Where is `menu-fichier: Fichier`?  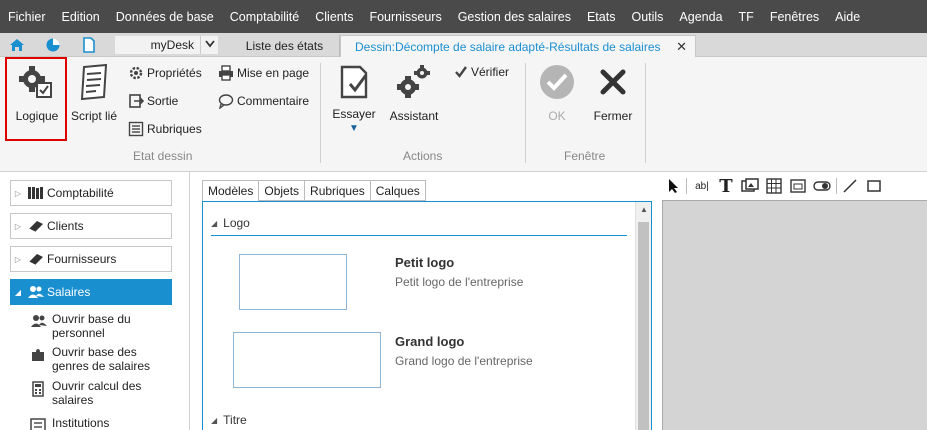
menu-fichier: Fichier is located at coordinates (27, 17).